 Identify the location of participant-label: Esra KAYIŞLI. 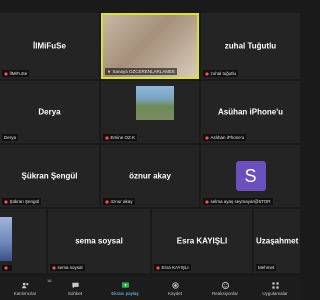
(172, 267).